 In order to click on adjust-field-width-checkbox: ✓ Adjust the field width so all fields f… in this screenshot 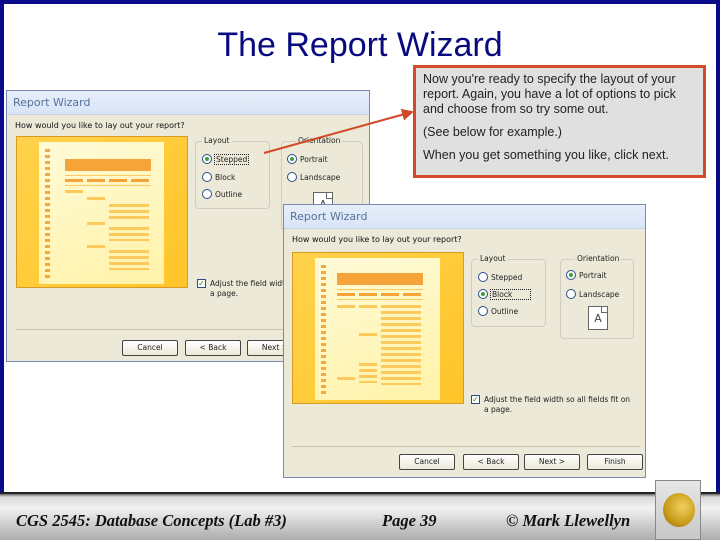, I will do `click(550, 405)`.